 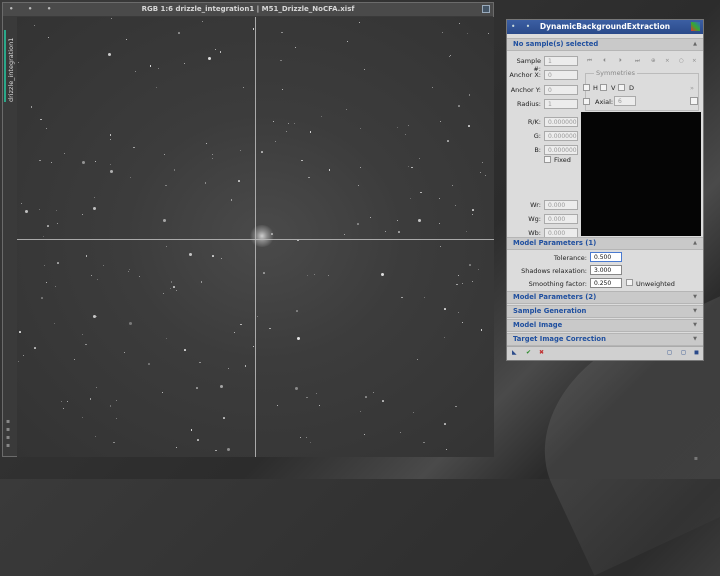 What do you see at coordinates (696, 352) in the screenshot?
I see `expand-all-icon: ◼` at bounding box center [696, 352].